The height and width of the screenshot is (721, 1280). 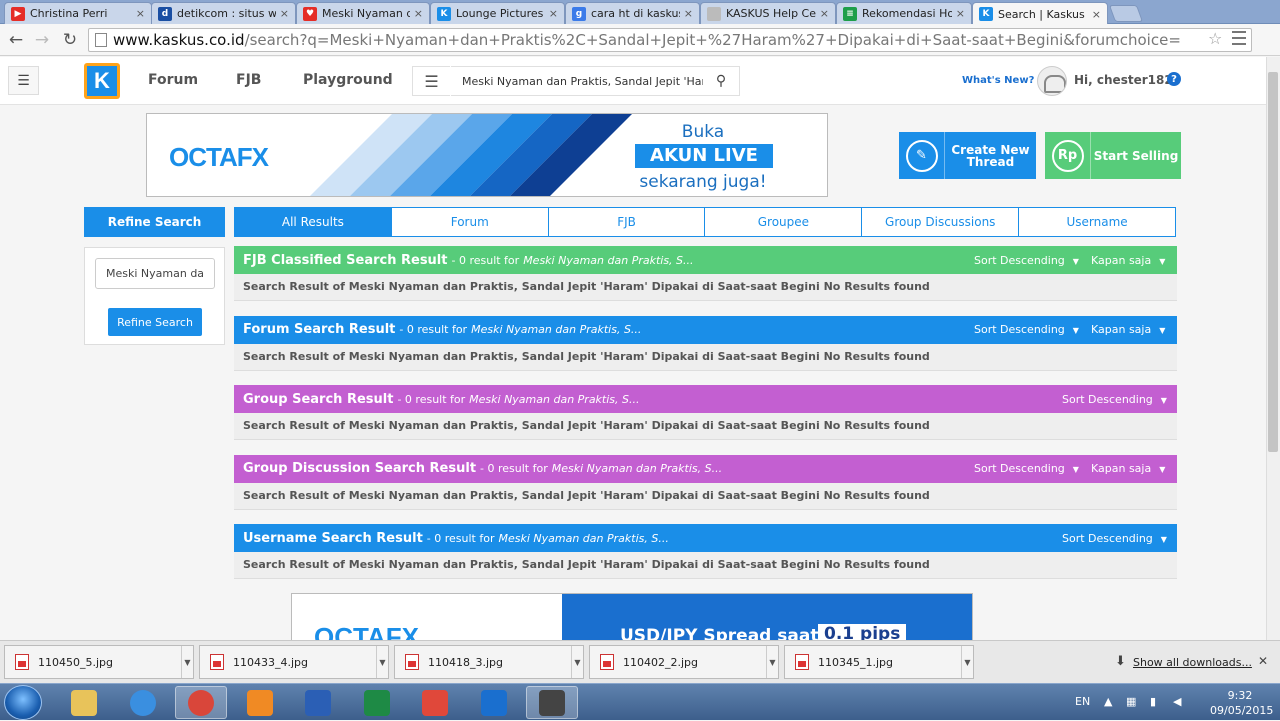 What do you see at coordinates (1082, 701) in the screenshot?
I see `language-indicator: EN` at bounding box center [1082, 701].